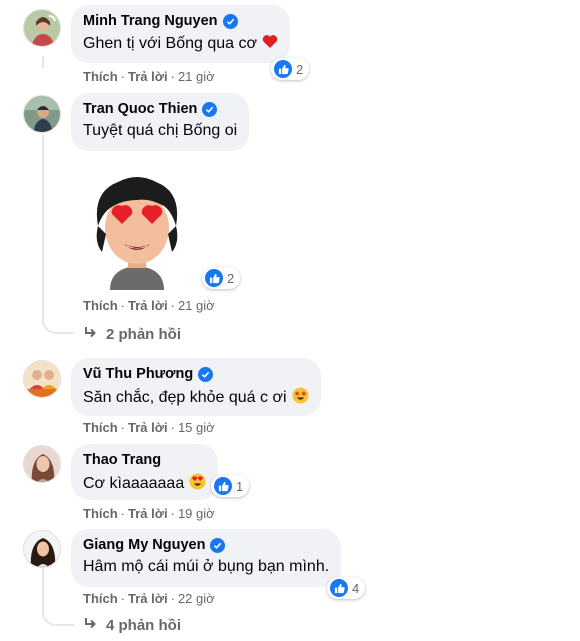 The height and width of the screenshot is (641, 580). What do you see at coordinates (300, 398) in the screenshot?
I see `star-struck-icon` at bounding box center [300, 398].